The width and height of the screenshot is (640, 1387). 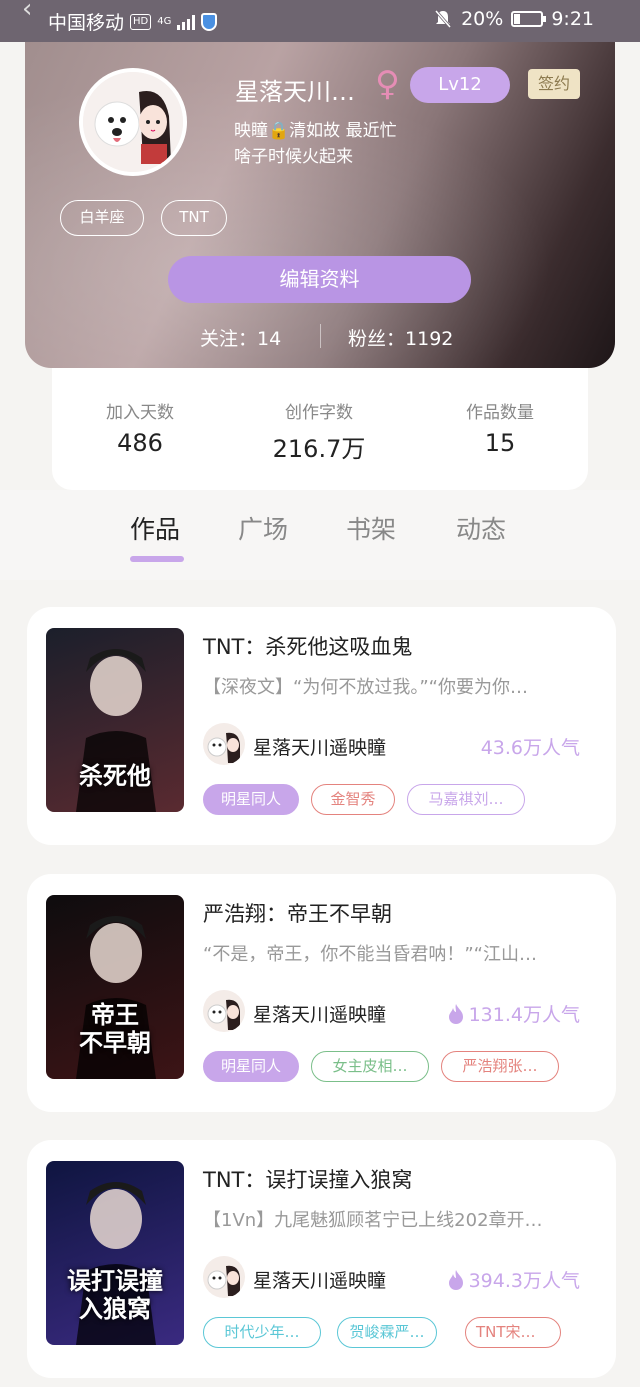 I want to click on stats-panel: 加入天数 486 创作字数 216.7万 作品数量 15, so click(x=320, y=429).